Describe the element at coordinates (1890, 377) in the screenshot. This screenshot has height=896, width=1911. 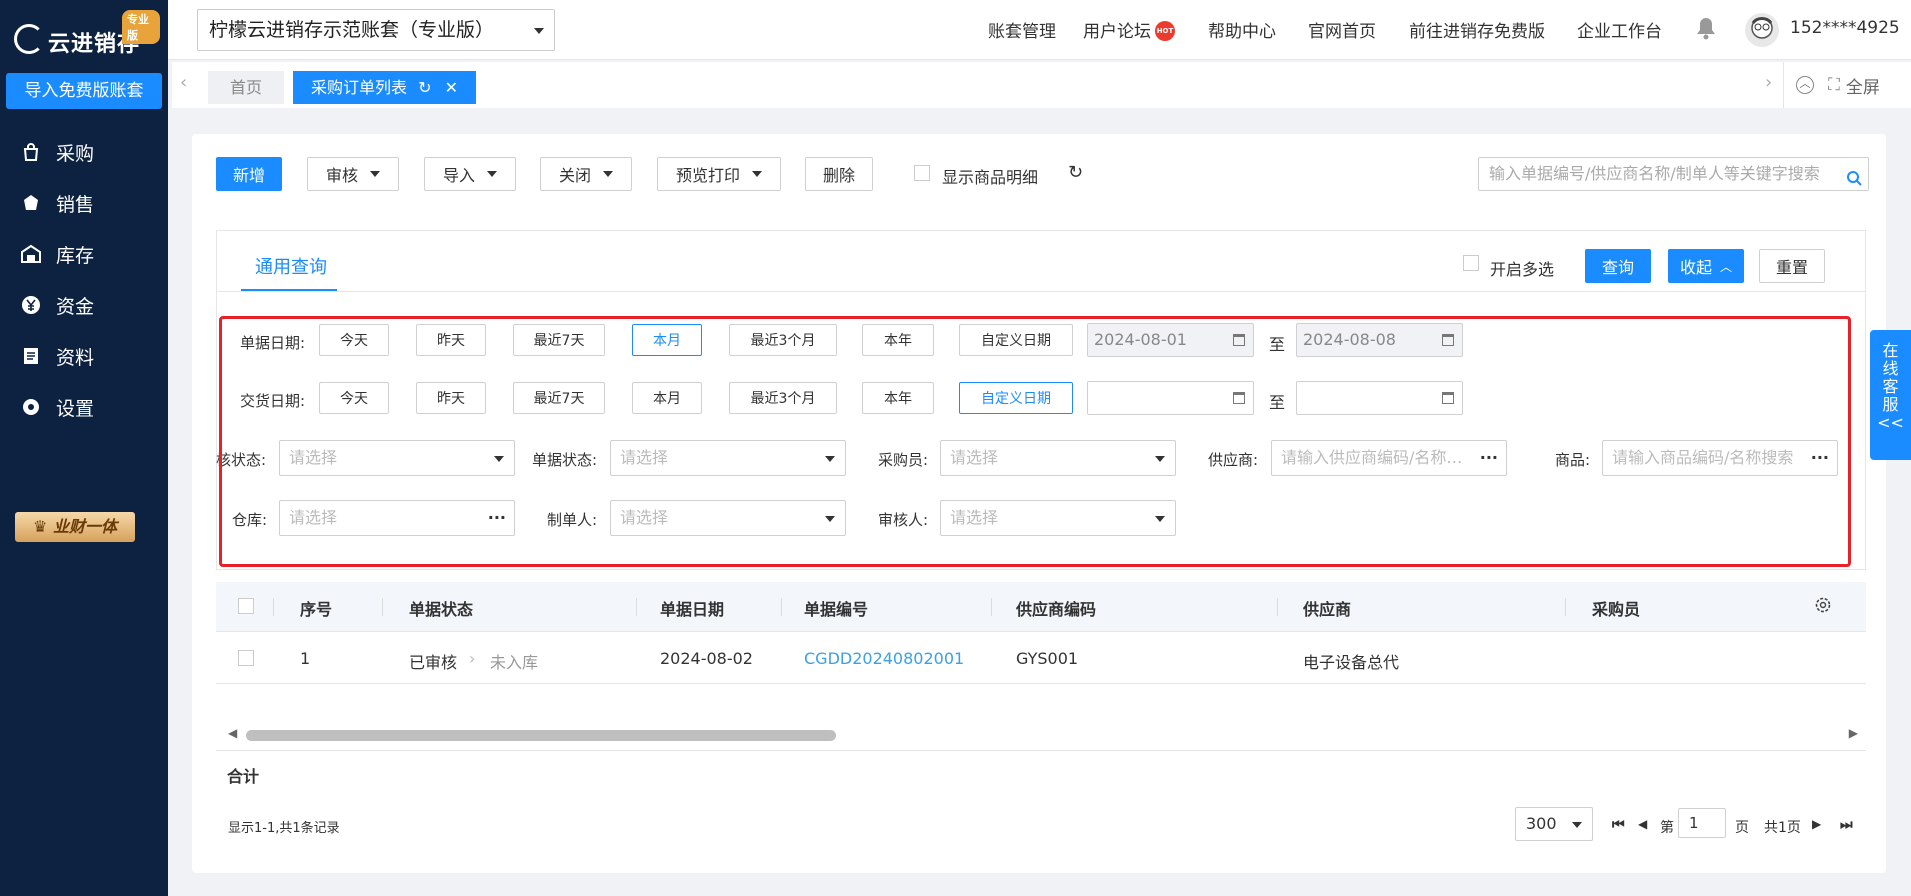
I see `online-service-label: 在线客服` at that location.